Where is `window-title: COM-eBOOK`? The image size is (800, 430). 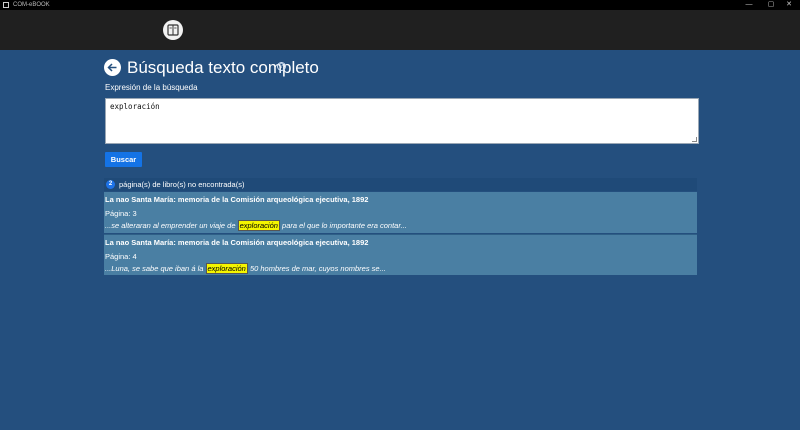
window-title: COM-eBOOK is located at coordinates (31, 5).